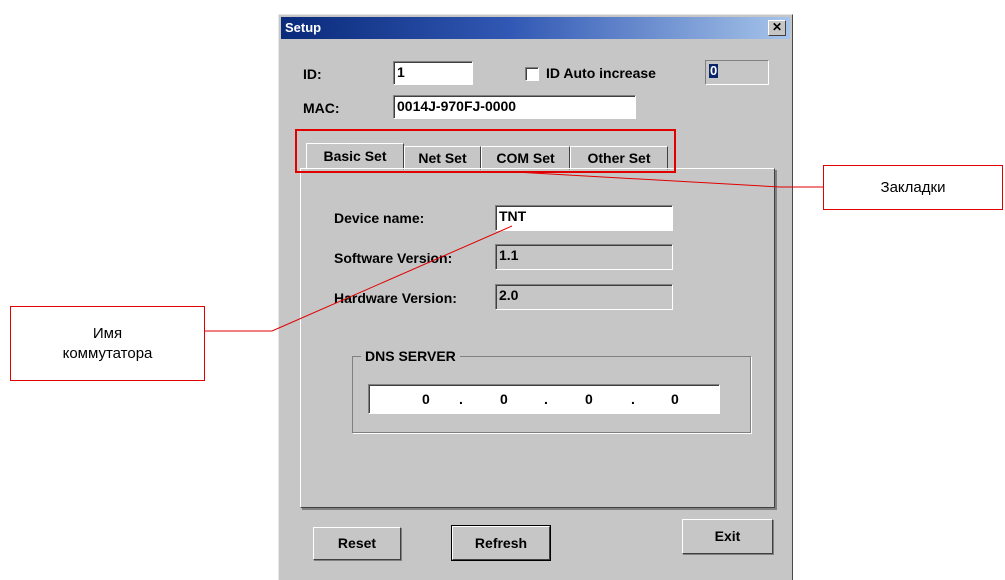 The image size is (1005, 580). I want to click on device-name-callout: Имя коммутатора, so click(107, 343).